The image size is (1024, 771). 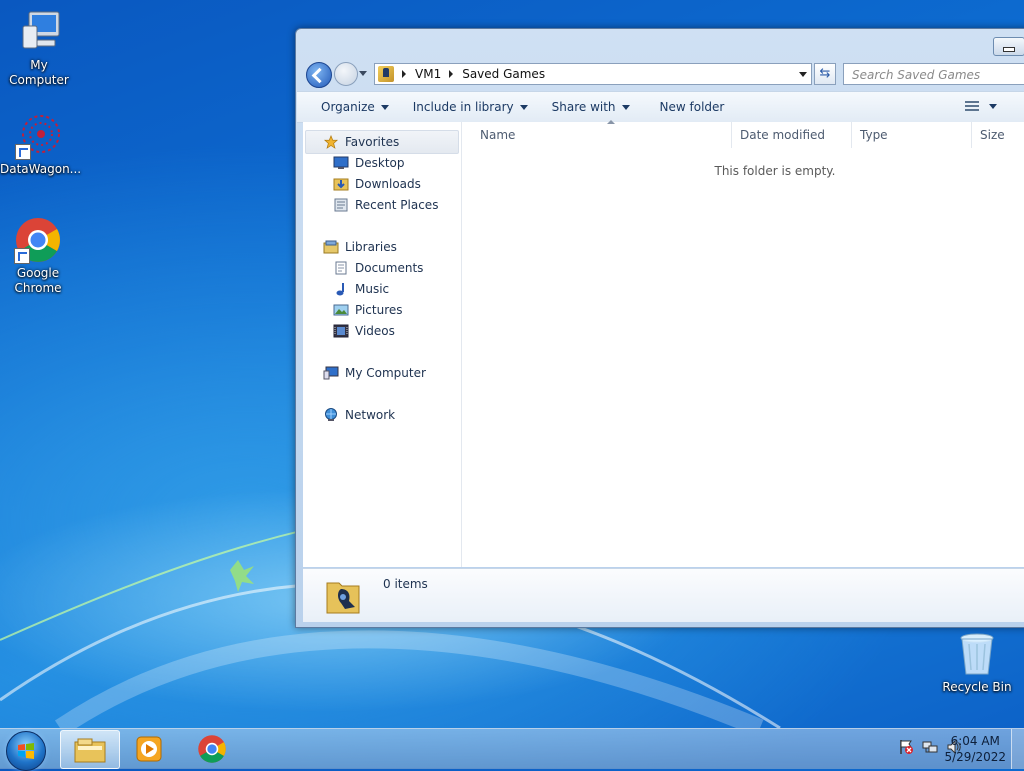 I want to click on navigation-bar: VM1 Saved Games ⇆, so click(x=664, y=74).